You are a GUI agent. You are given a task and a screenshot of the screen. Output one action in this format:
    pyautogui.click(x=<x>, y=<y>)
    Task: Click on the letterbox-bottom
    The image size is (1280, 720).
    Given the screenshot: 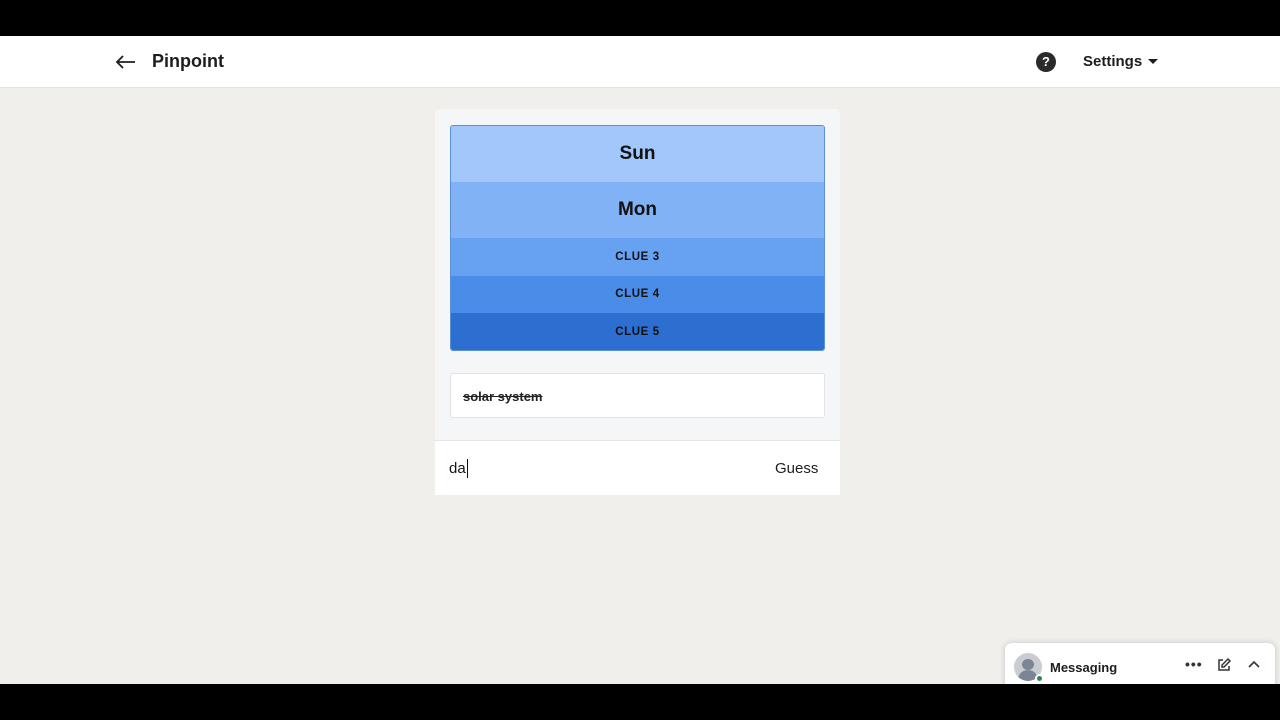 What is the action you would take?
    pyautogui.click(x=640, y=702)
    